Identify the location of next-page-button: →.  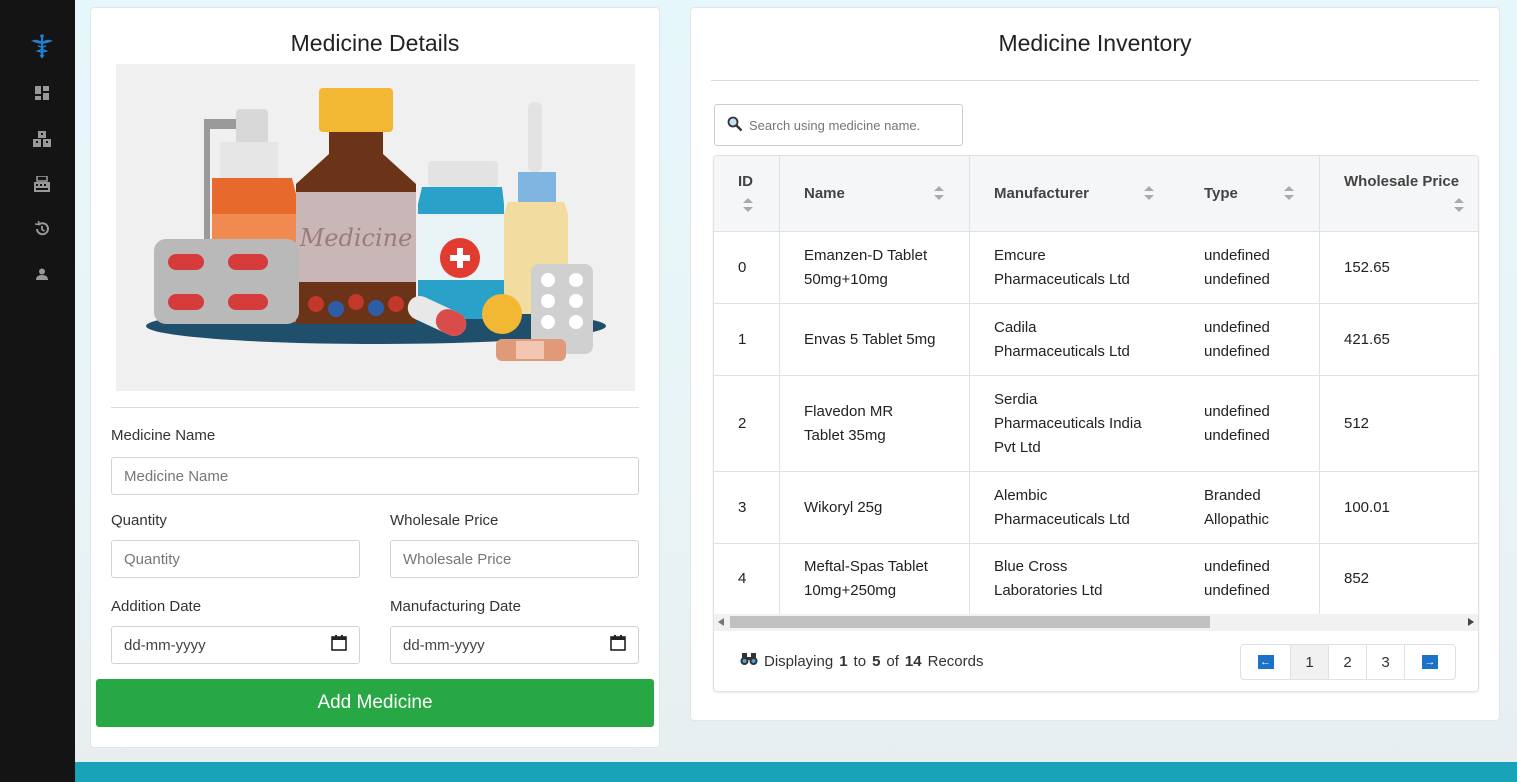
(1430, 662).